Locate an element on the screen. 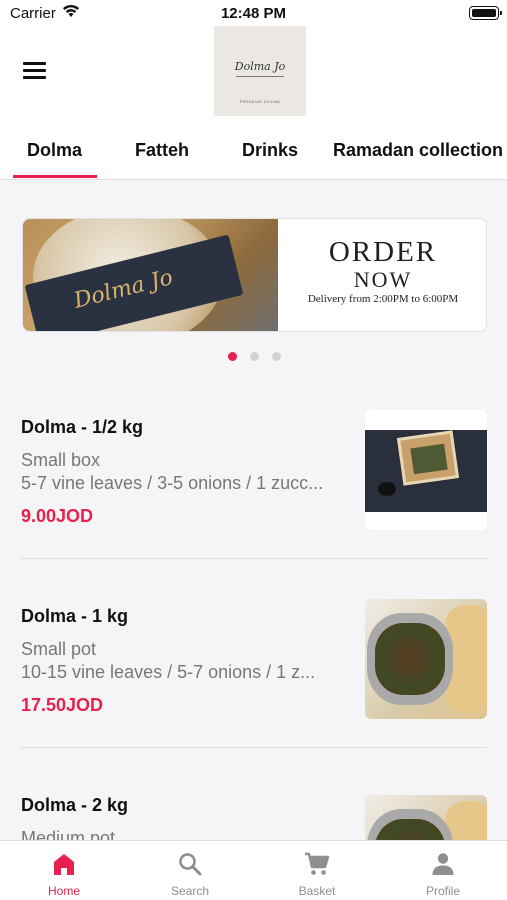  product-name: Dolma - 1 kg is located at coordinates (75, 616).